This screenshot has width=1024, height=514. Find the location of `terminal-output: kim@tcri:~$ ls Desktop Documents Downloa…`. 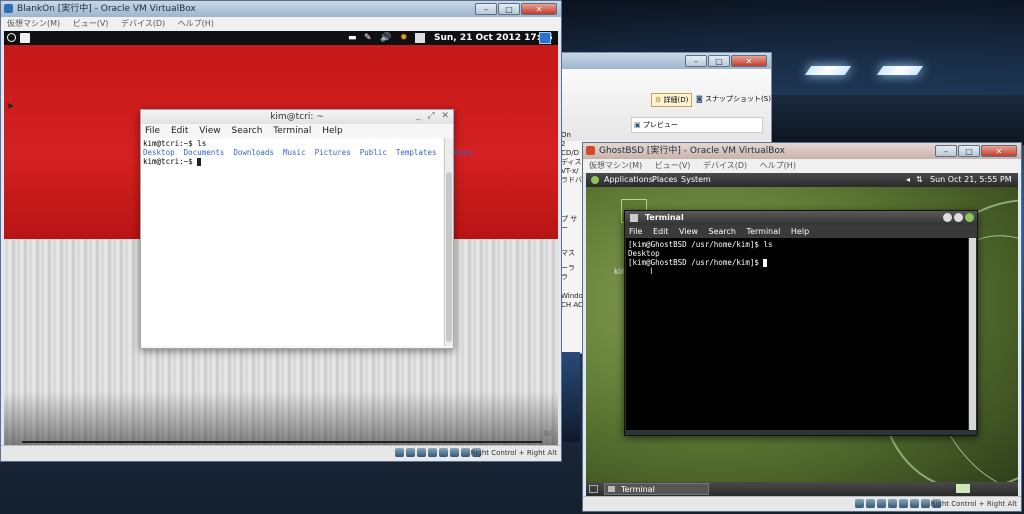

terminal-output: kim@tcri:~$ ls Desktop Documents Downloa… is located at coordinates (307, 242).